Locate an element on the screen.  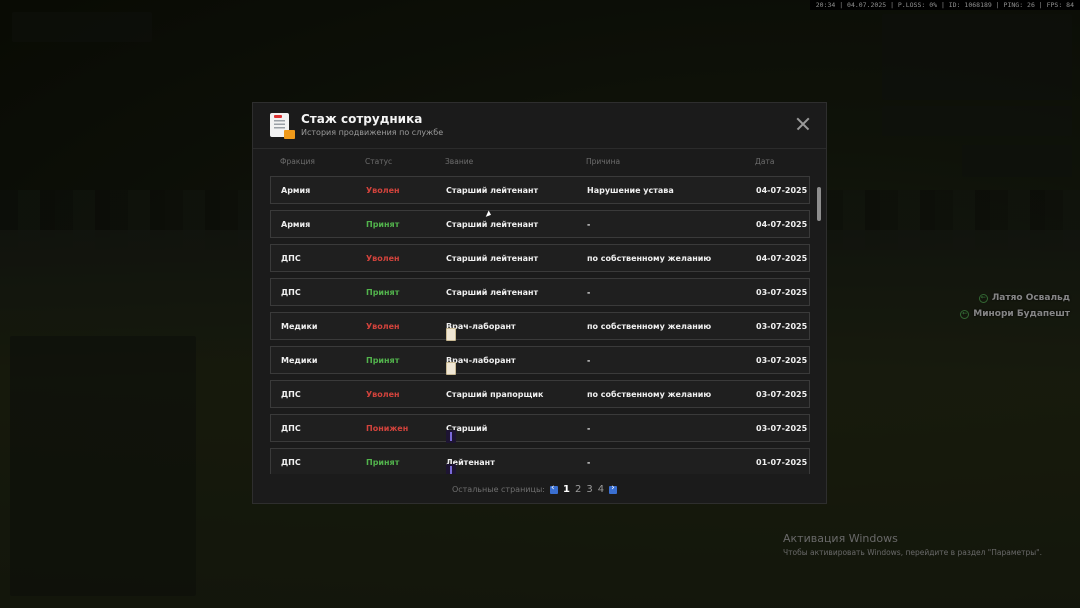
table-row: ДПС Принят Старший лейтенант - 03-07-2025 is located at coordinates (540, 292).